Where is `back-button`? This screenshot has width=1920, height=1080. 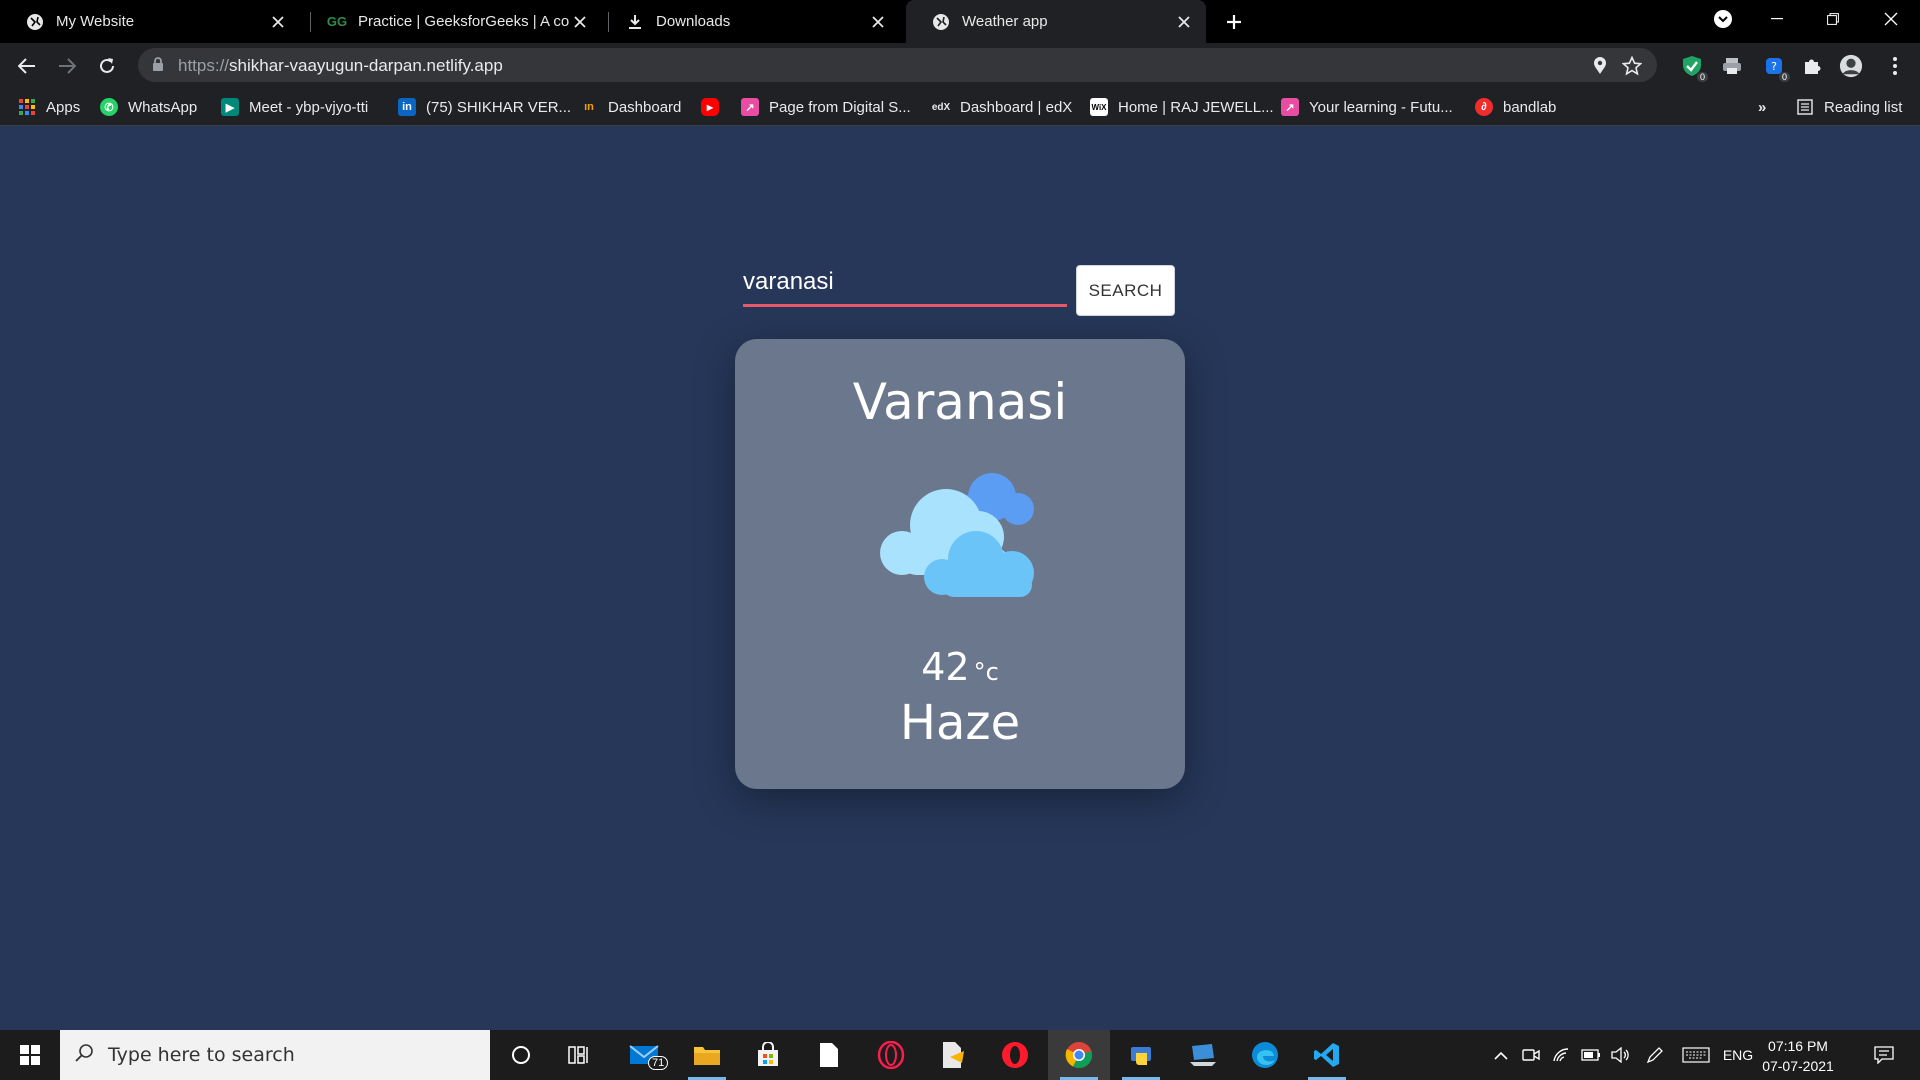 back-button is located at coordinates (27, 66).